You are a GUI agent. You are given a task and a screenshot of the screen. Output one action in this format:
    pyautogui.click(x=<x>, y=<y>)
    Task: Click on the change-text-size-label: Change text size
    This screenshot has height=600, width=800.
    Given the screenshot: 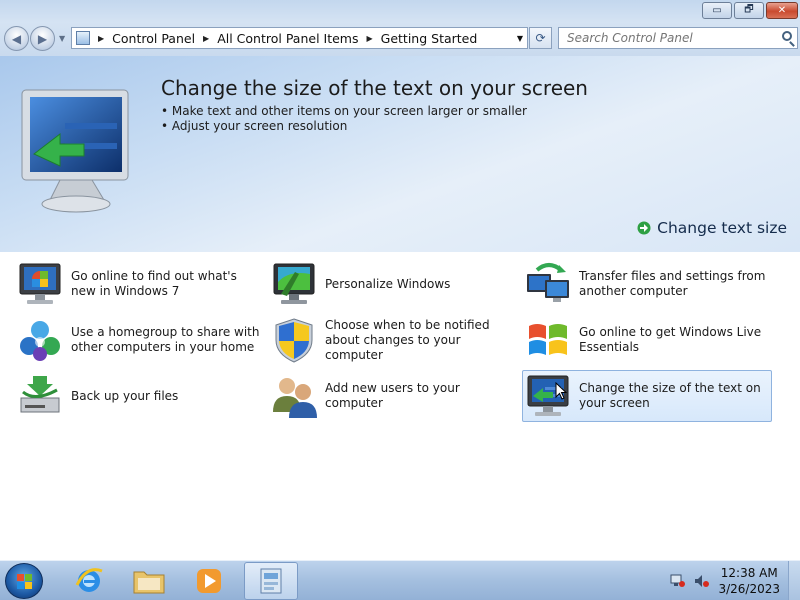 What is the action you would take?
    pyautogui.click(x=722, y=228)
    